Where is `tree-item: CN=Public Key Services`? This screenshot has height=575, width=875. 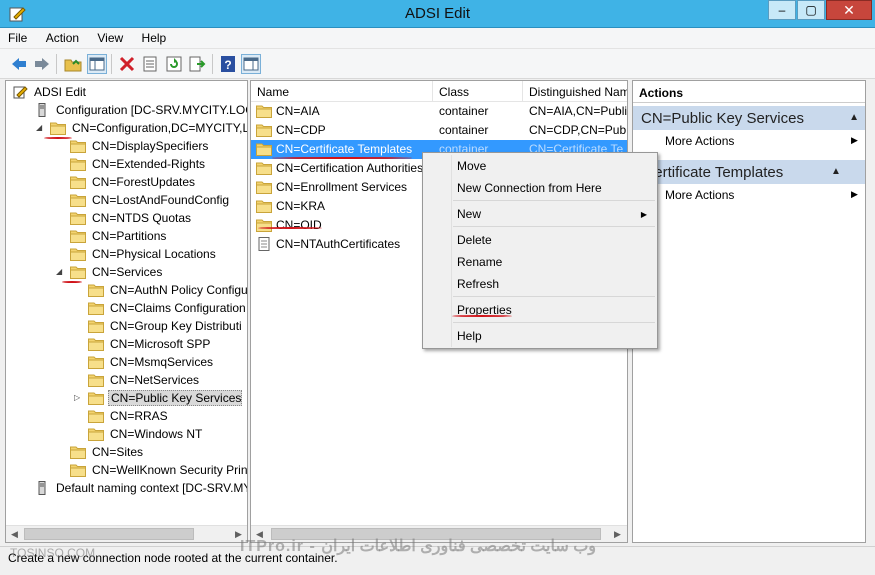
tree-item: CN=Public Key Services is located at coordinates (165, 398).